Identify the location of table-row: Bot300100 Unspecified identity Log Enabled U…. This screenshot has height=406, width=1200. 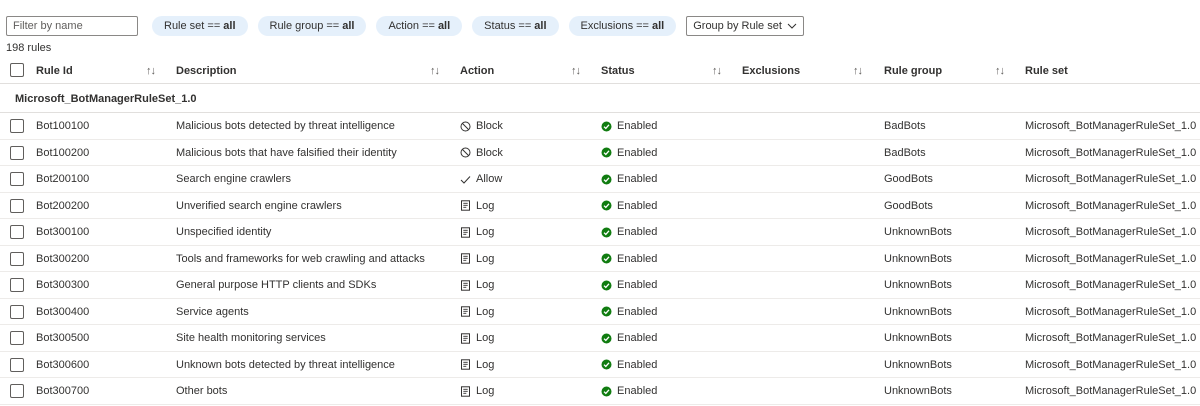
(600, 232).